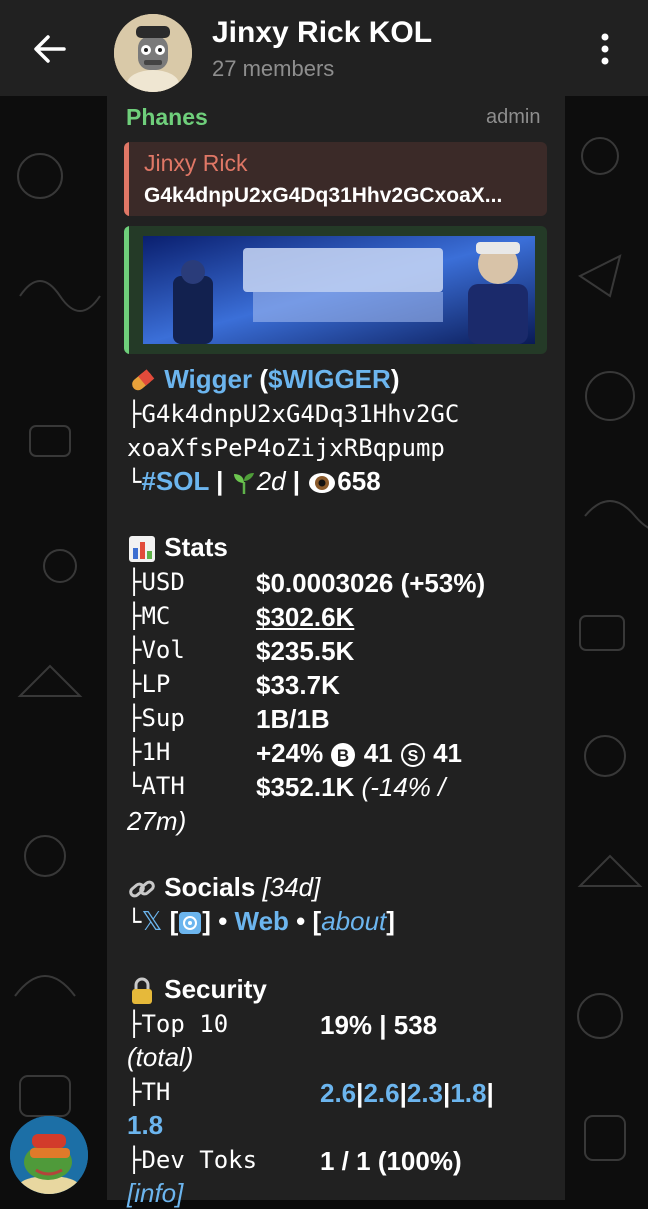 The width and height of the screenshot is (648, 1209). Describe the element at coordinates (134, 786) in the screenshot. I see `stats-tree: └` at that location.